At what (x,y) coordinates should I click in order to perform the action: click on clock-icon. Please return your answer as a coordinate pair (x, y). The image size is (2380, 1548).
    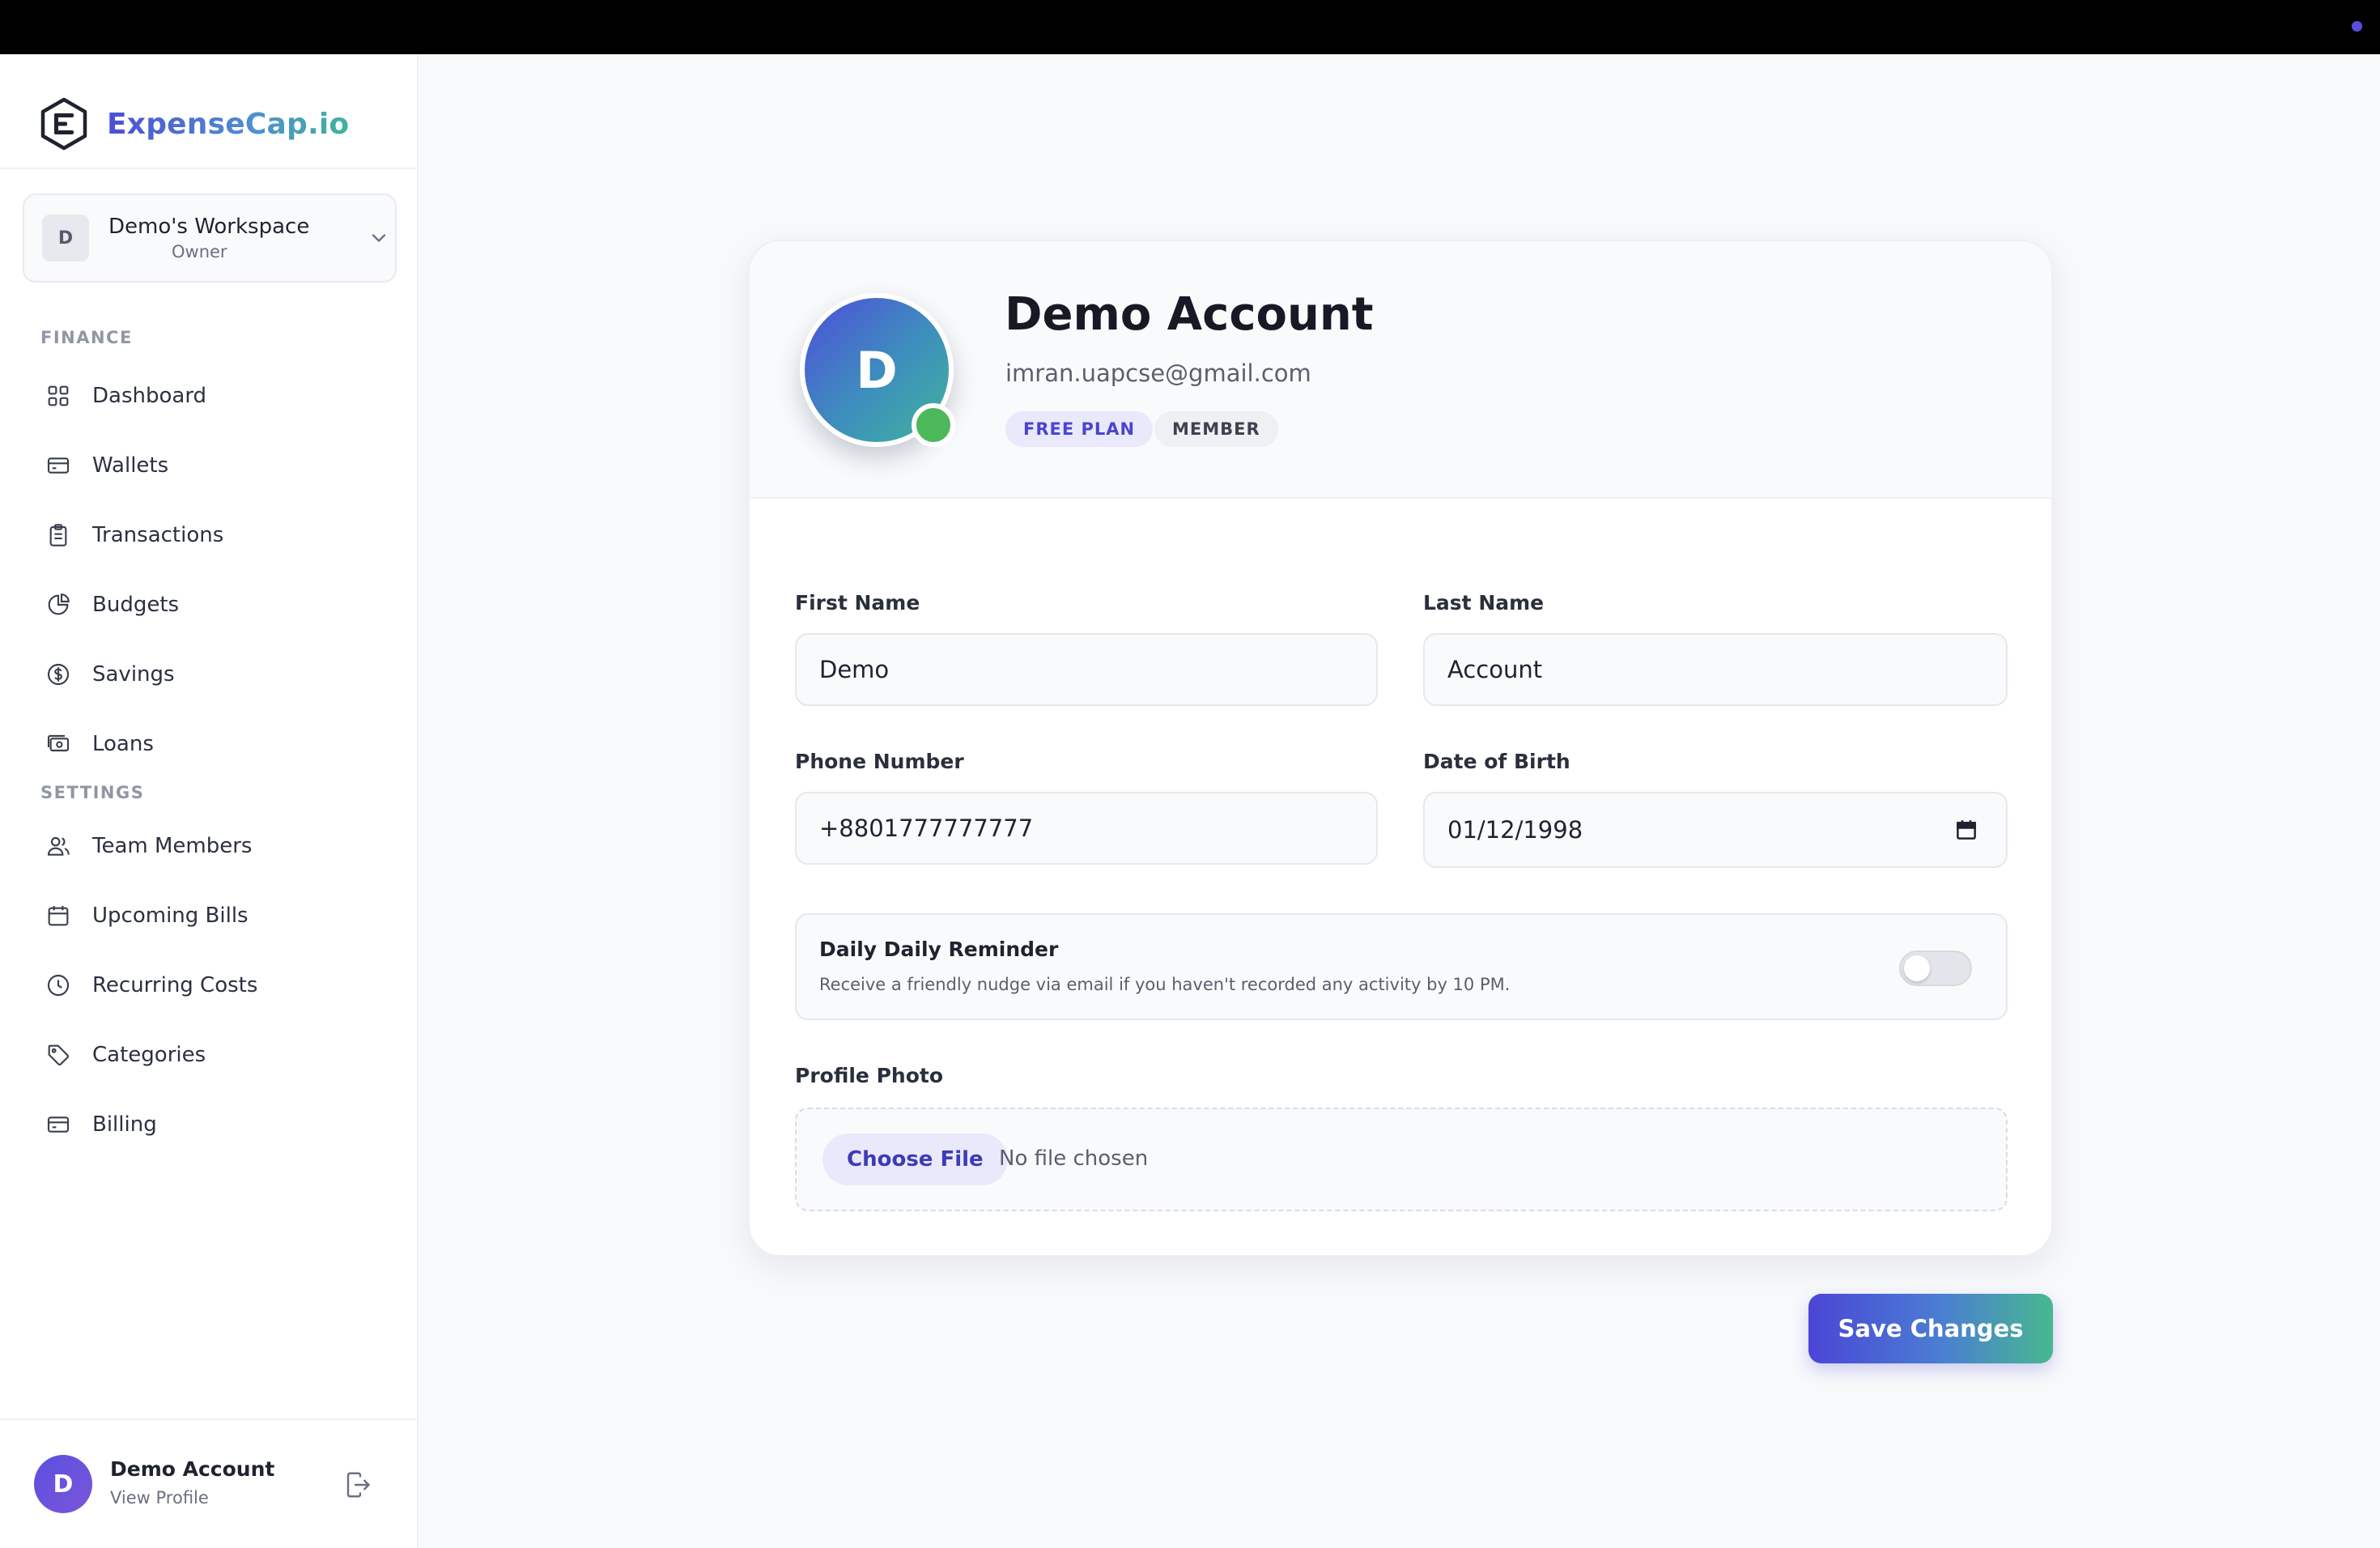
    Looking at the image, I should click on (58, 985).